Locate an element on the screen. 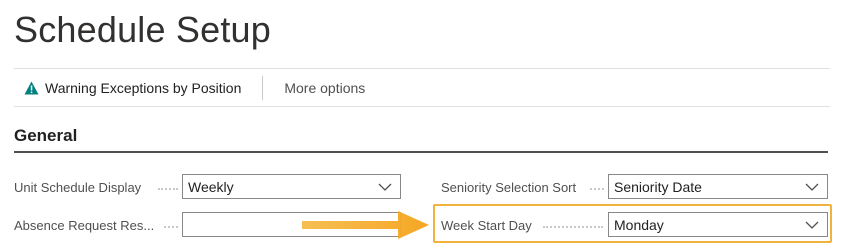 The width and height of the screenshot is (844, 251). toolbar-divider-bottom is located at coordinates (422, 106).